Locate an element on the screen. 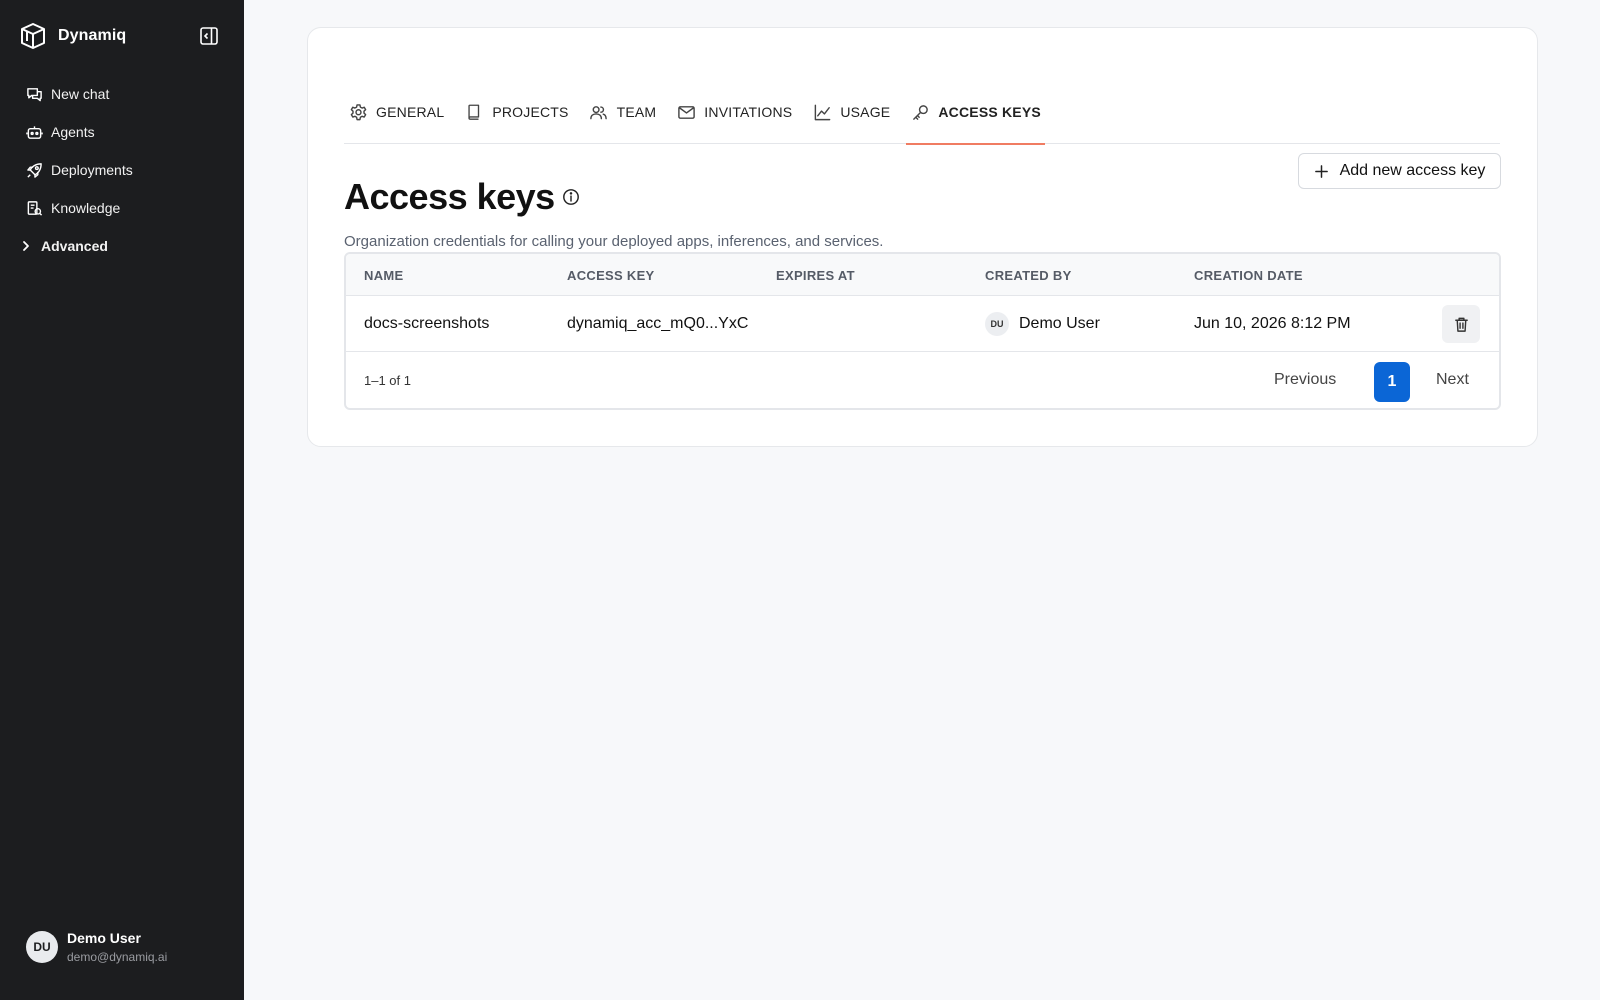 This screenshot has height=1000, width=1600. tab-label: PROJECTS is located at coordinates (530, 112).